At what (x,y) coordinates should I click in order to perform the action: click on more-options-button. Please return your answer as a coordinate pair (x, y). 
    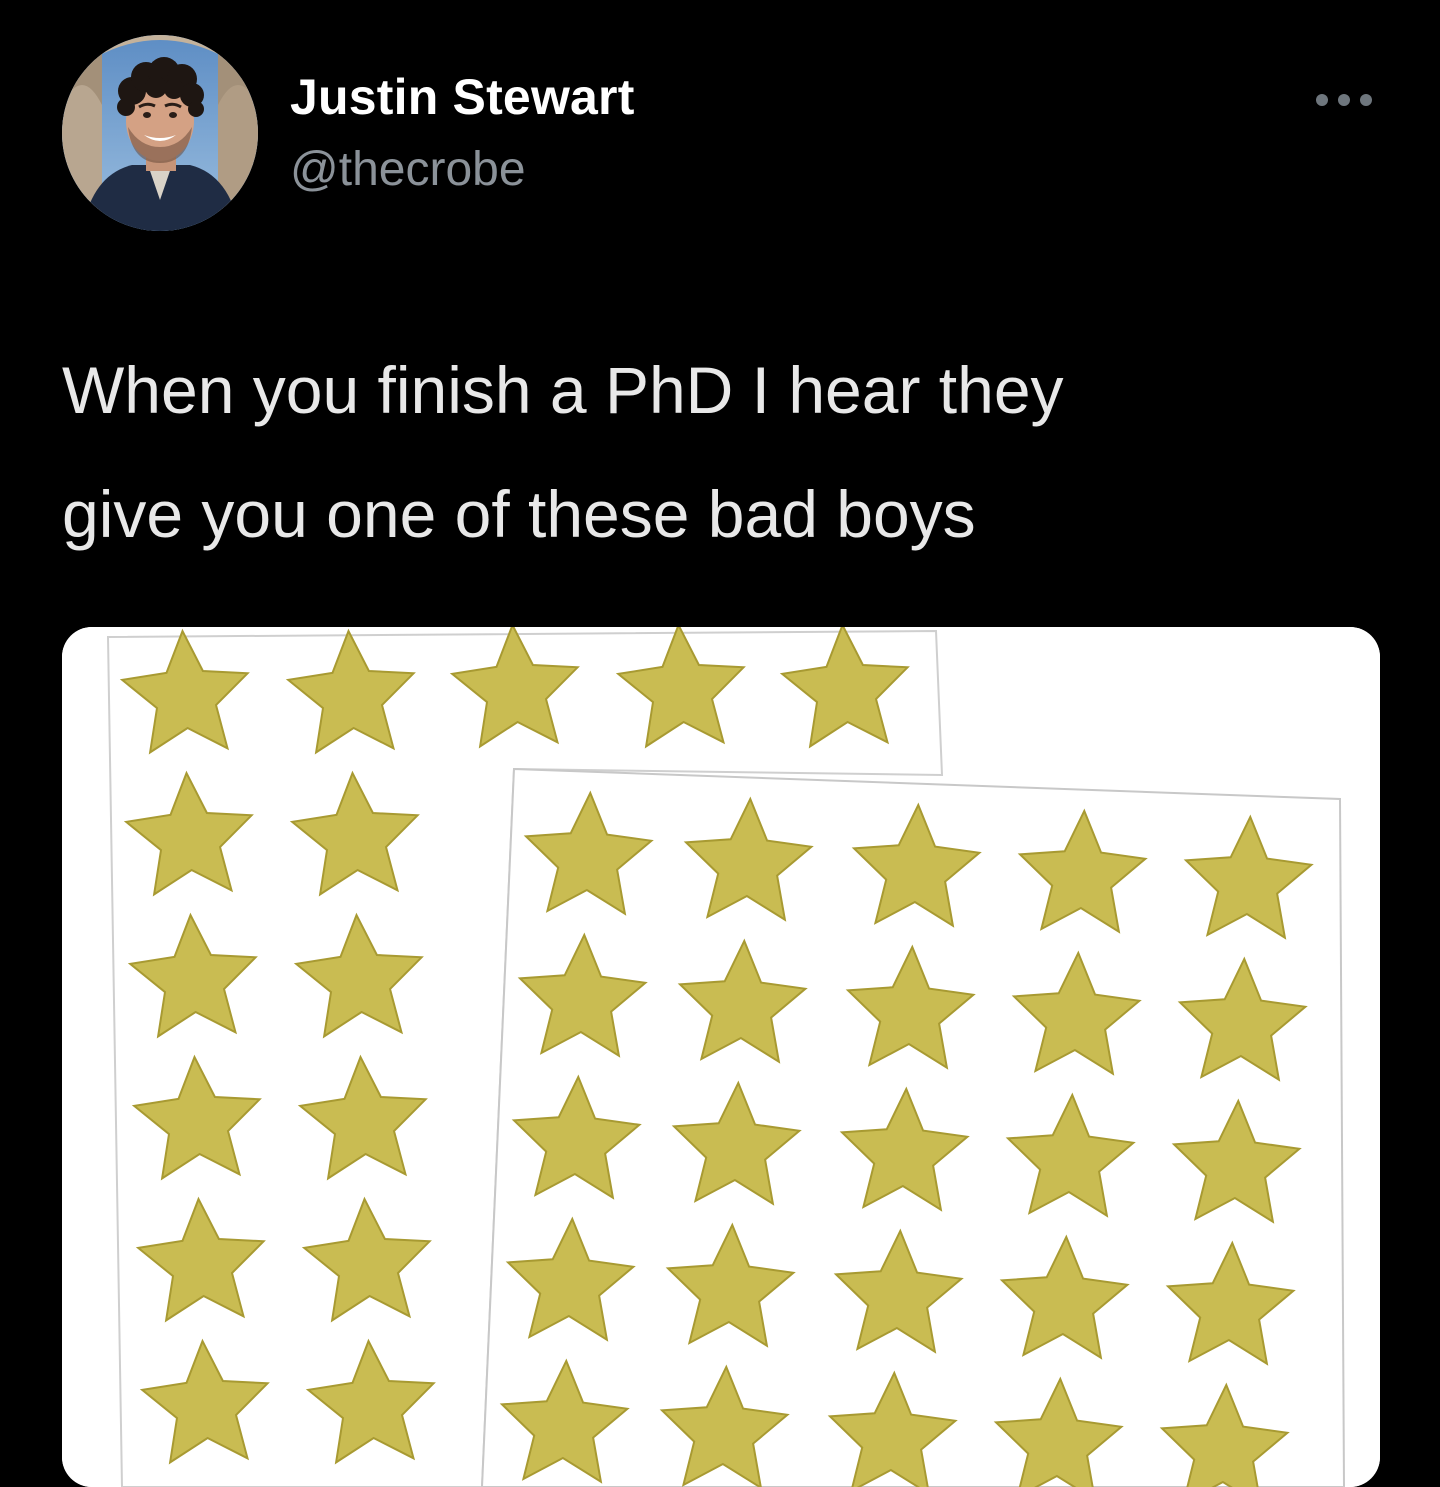
    Looking at the image, I should click on (1344, 100).